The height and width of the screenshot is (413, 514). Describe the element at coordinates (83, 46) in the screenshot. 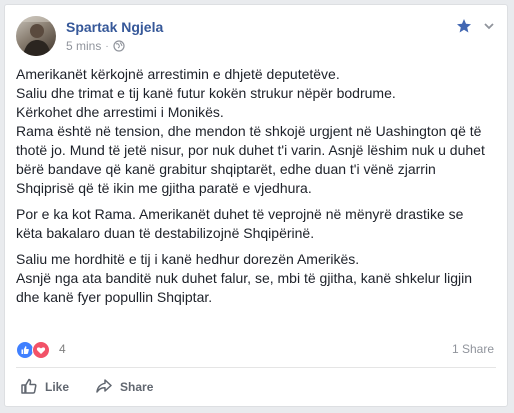

I see `post-timestamp: 5 mins` at that location.